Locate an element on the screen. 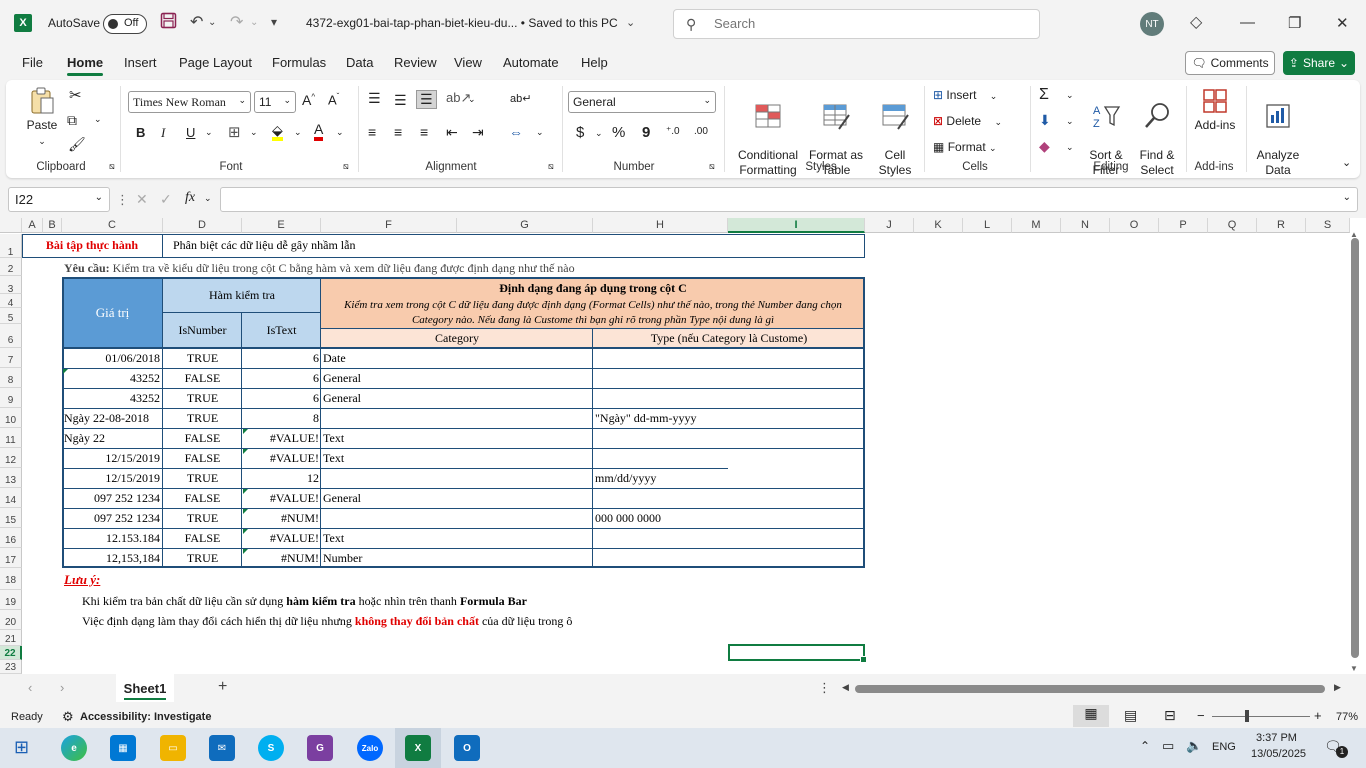 The width and height of the screenshot is (1366, 768). align-right-icon: ≡ is located at coordinates (424, 132).